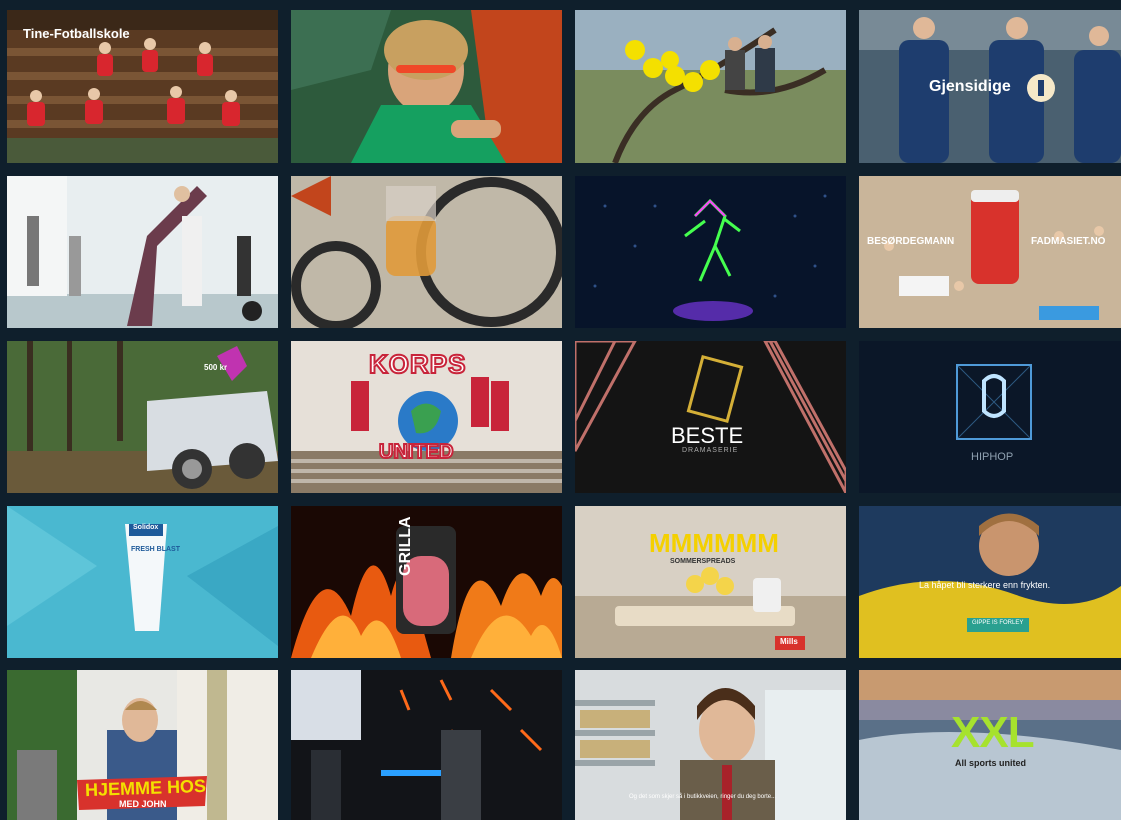 Image resolution: width=1121 pixels, height=820 pixels. What do you see at coordinates (1068, 241) in the screenshot?
I see `impregnert-label-right: FADMASIET.NO` at bounding box center [1068, 241].